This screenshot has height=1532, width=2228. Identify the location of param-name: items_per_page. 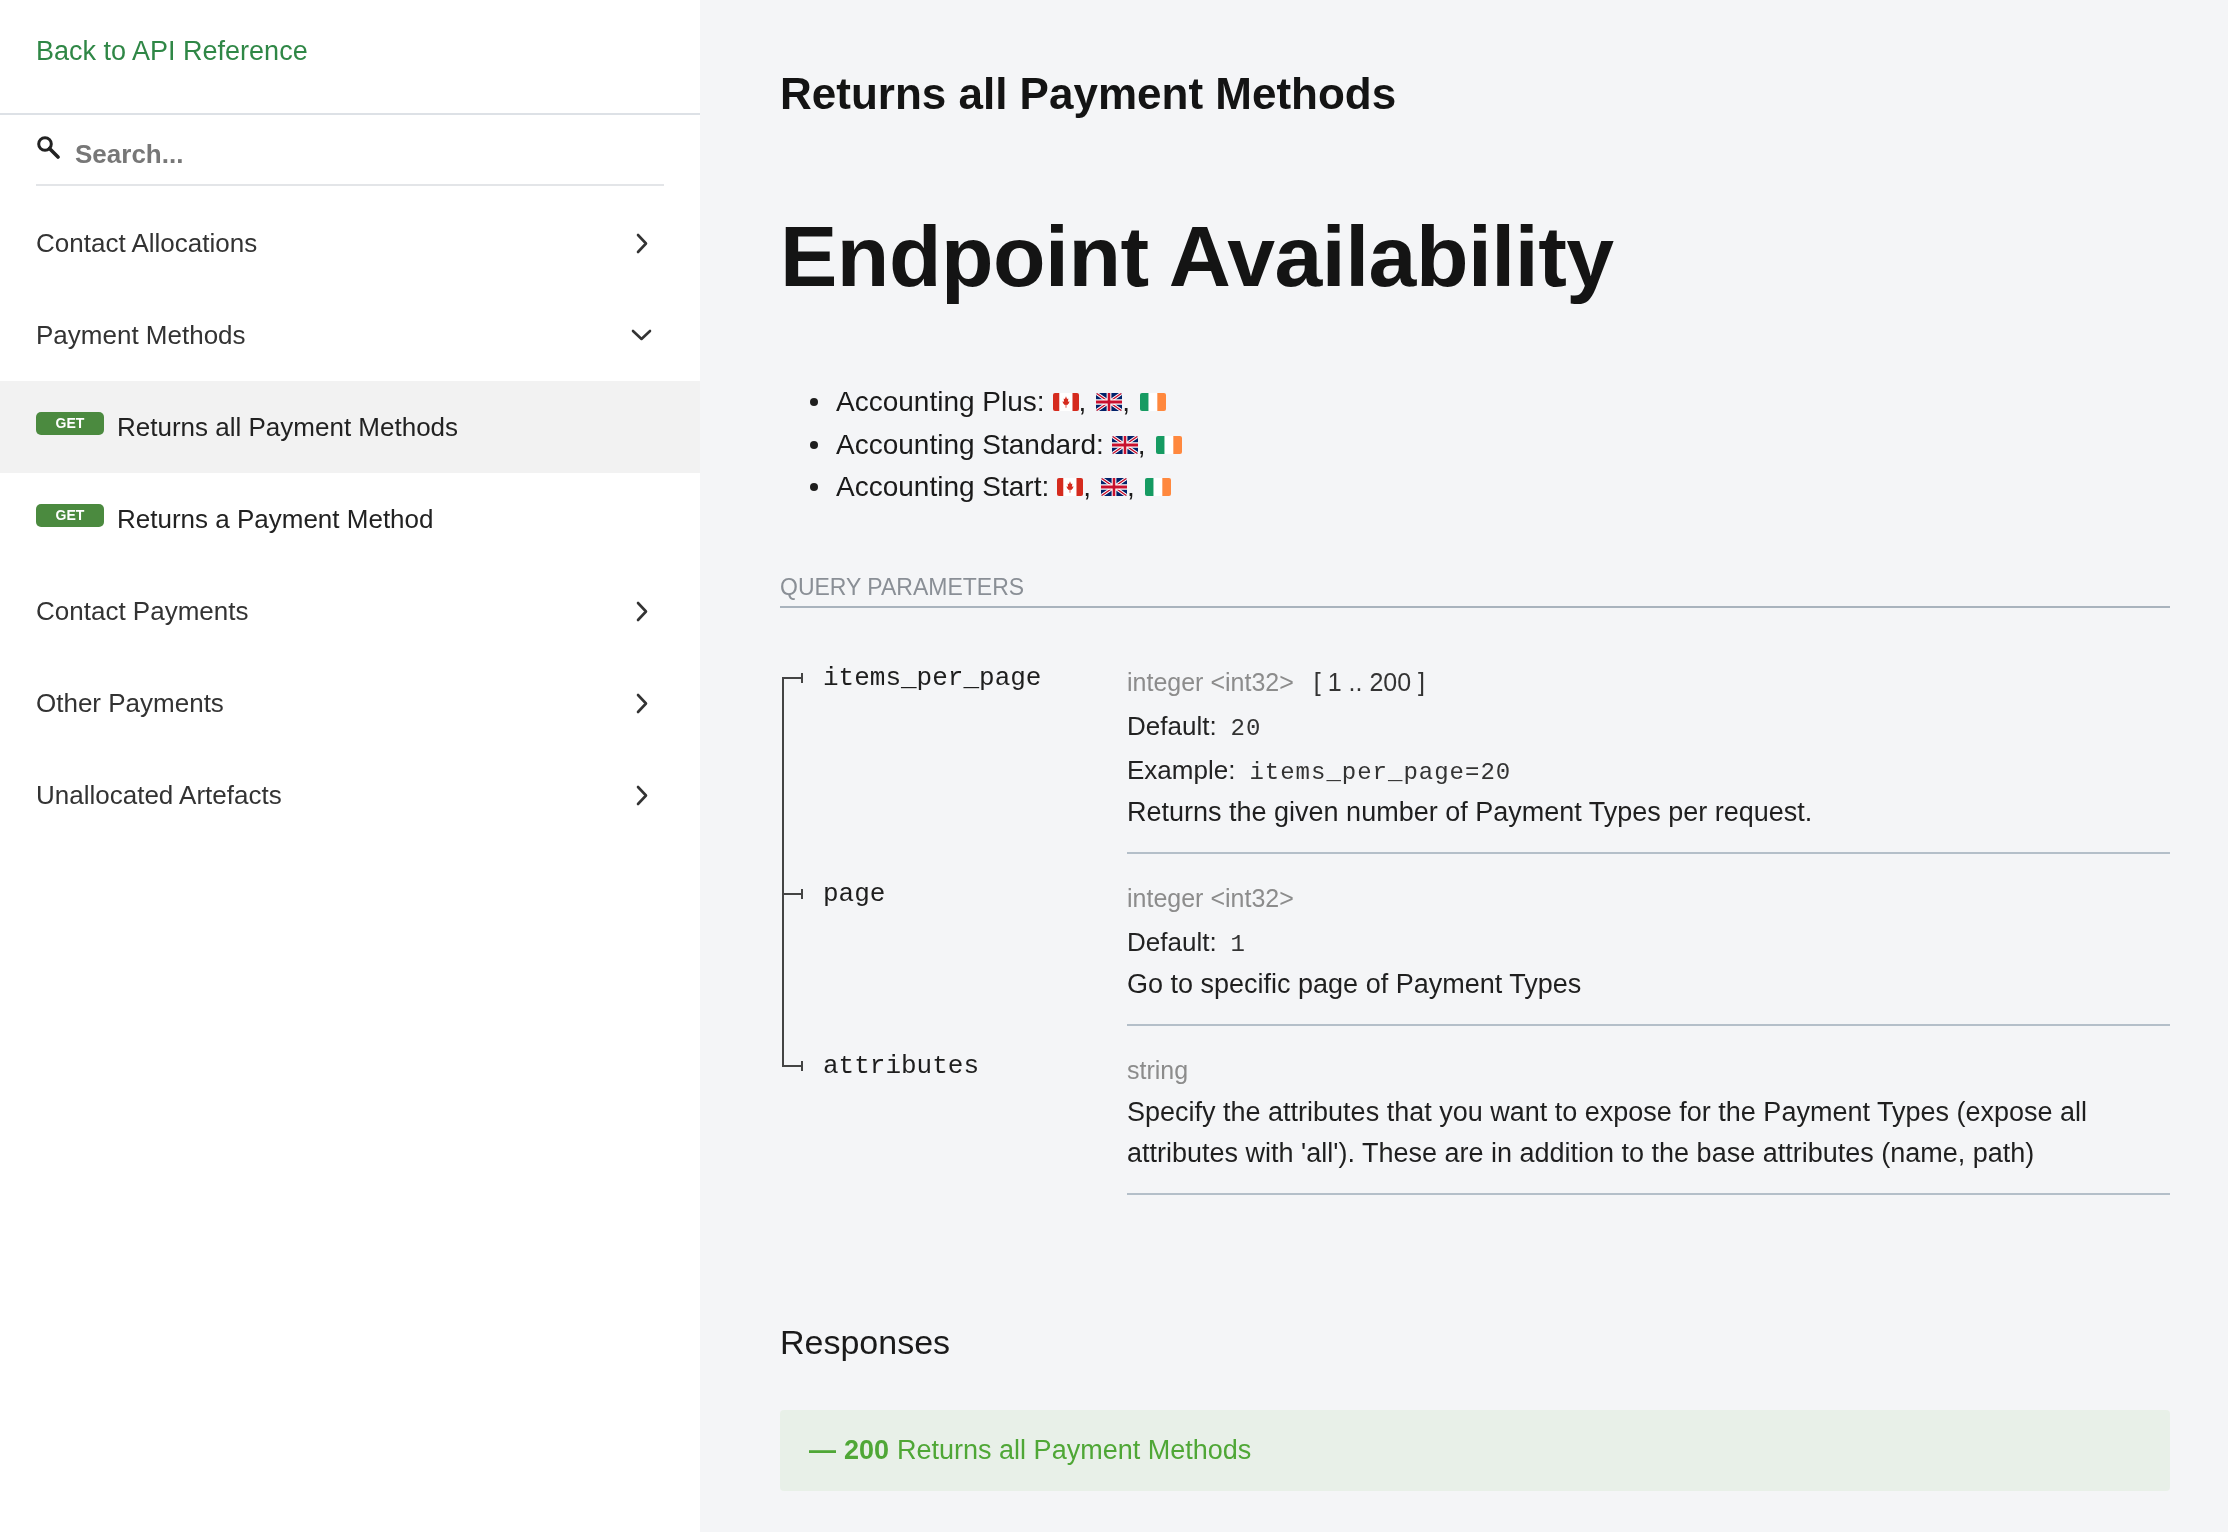
(932, 678).